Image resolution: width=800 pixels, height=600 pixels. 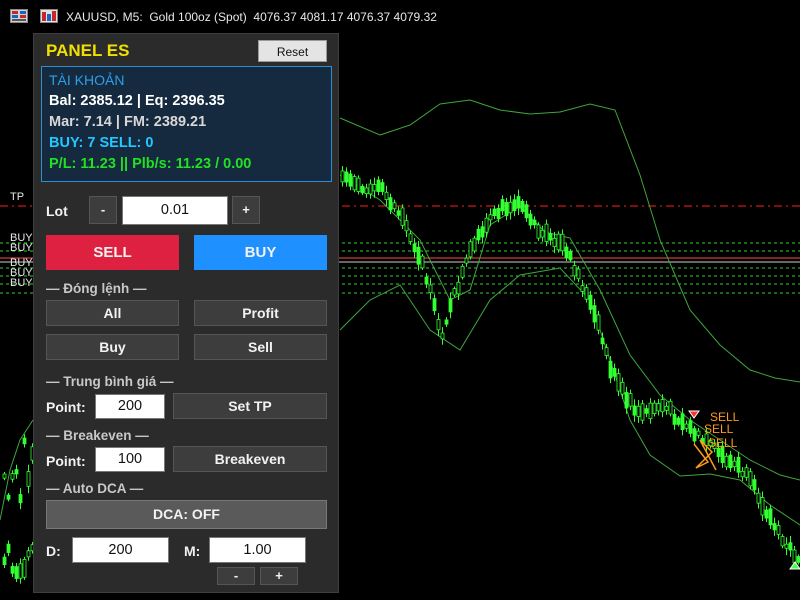 I want to click on breakeven-button: Breakeven, so click(x=250, y=459).